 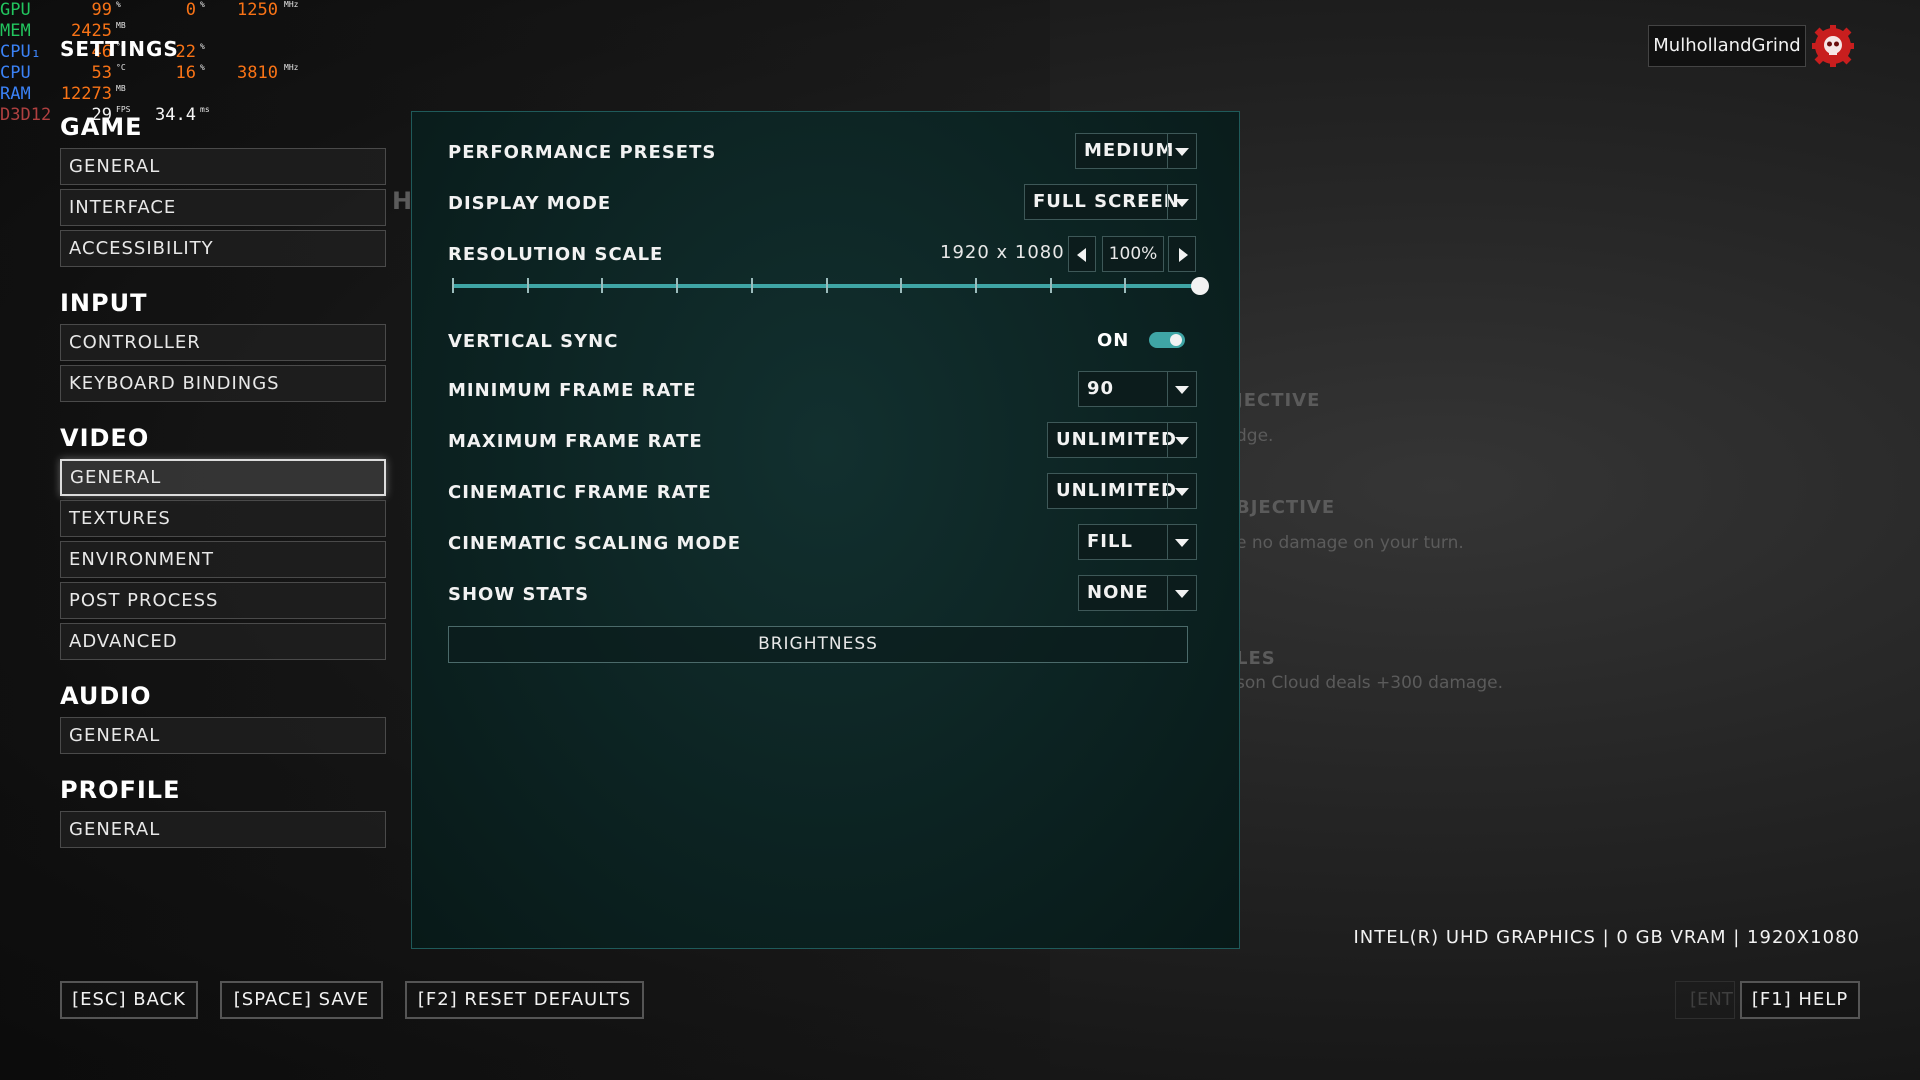 I want to click on cinematic-frame-rate-dropdown: UNLIMITED, so click(x=1122, y=491).